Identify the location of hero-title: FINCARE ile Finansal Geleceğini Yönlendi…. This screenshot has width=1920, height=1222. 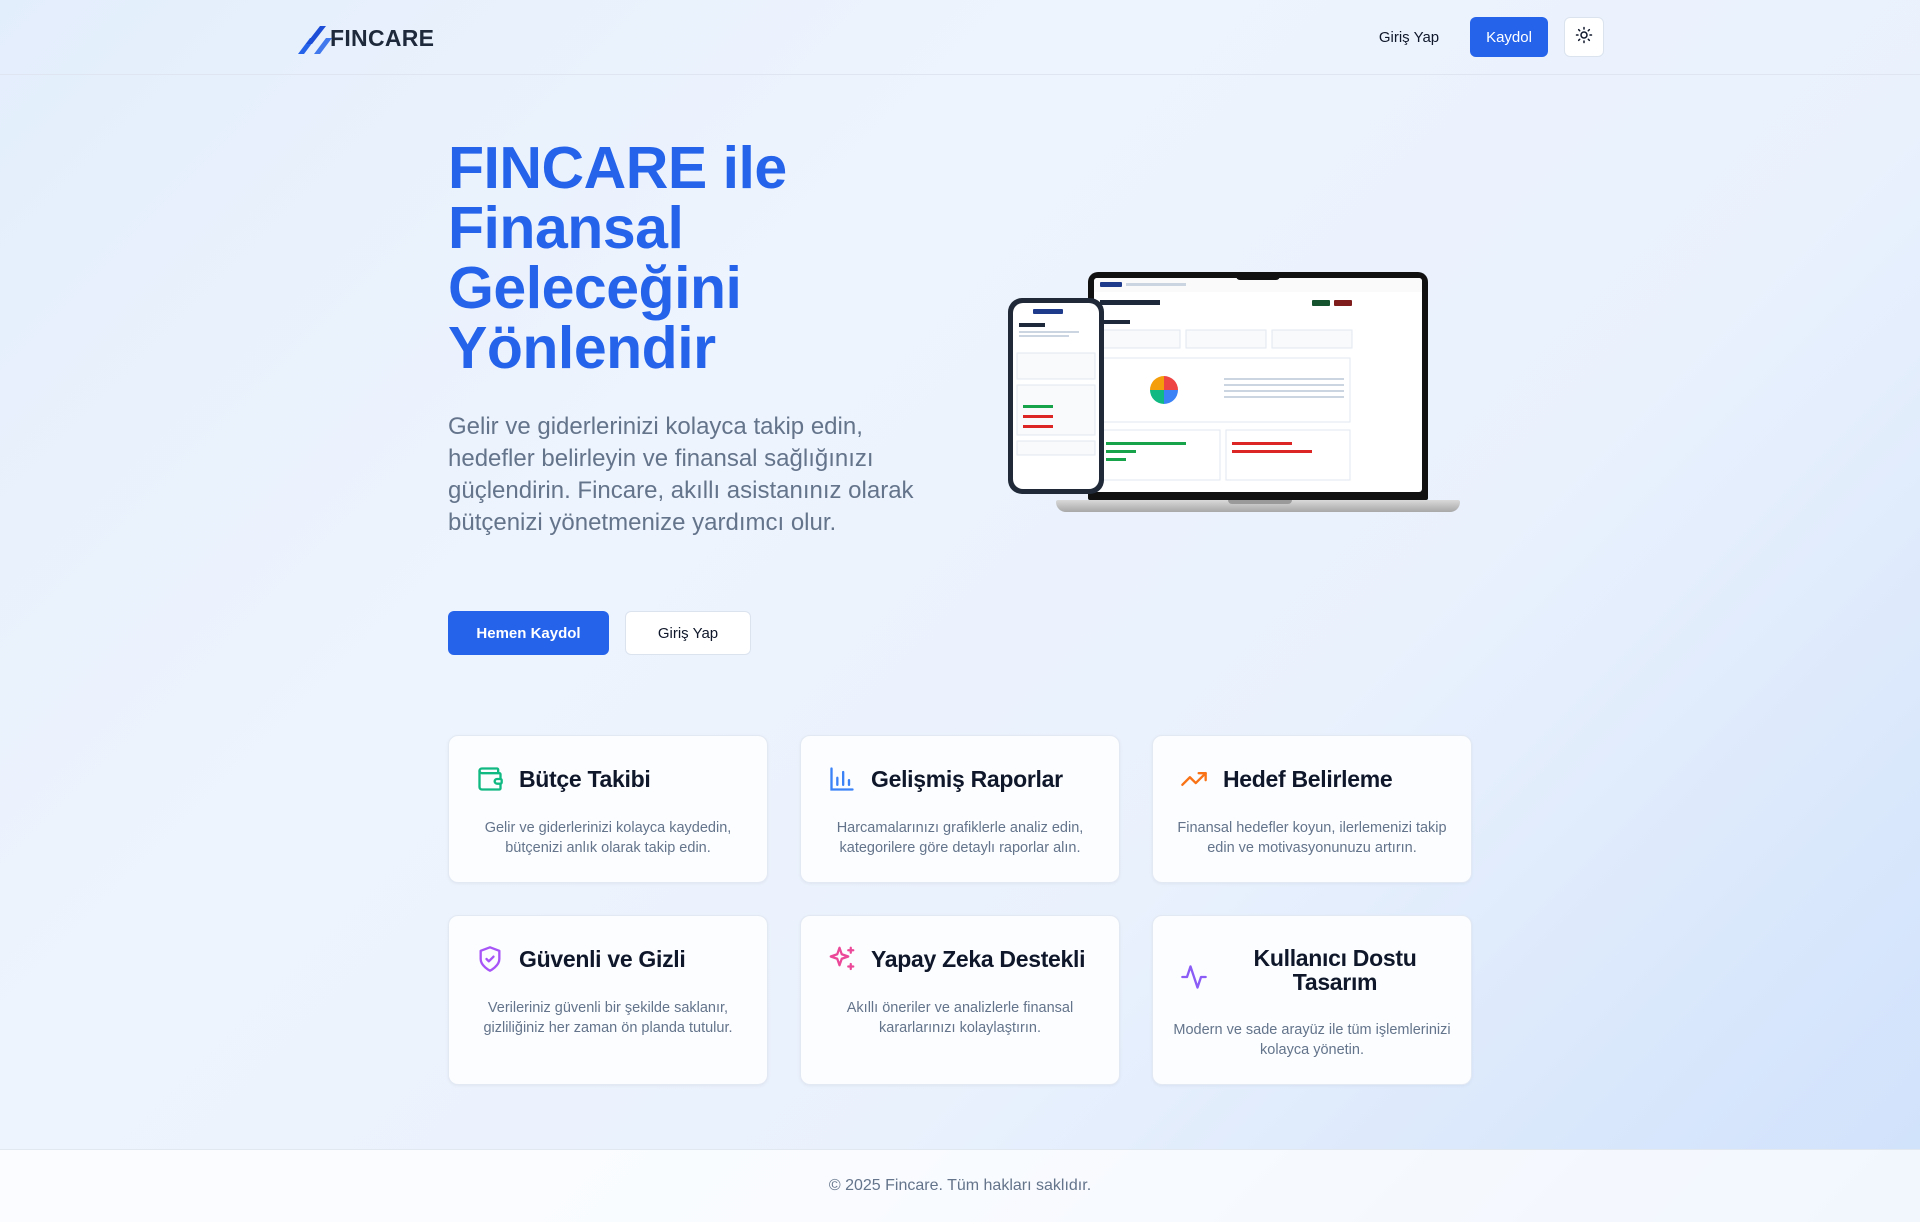
(708, 258).